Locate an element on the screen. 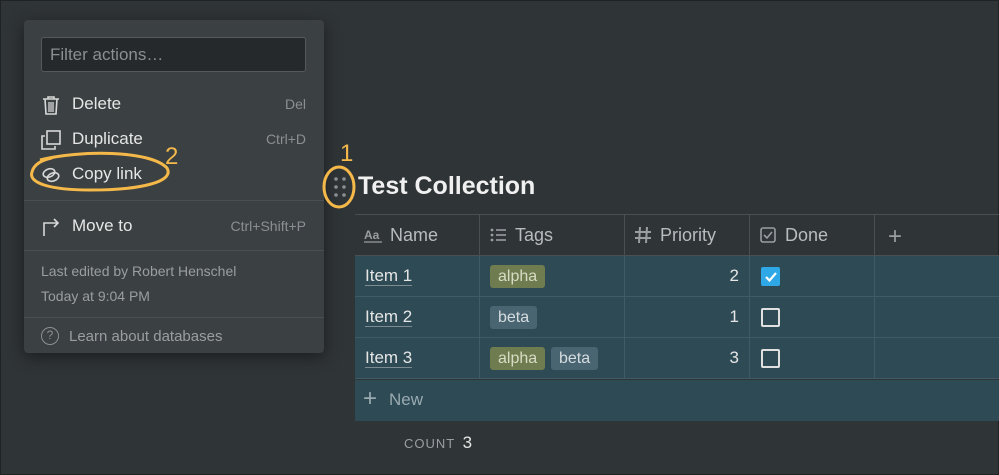  add-new-row-button: + New is located at coordinates (677, 400).